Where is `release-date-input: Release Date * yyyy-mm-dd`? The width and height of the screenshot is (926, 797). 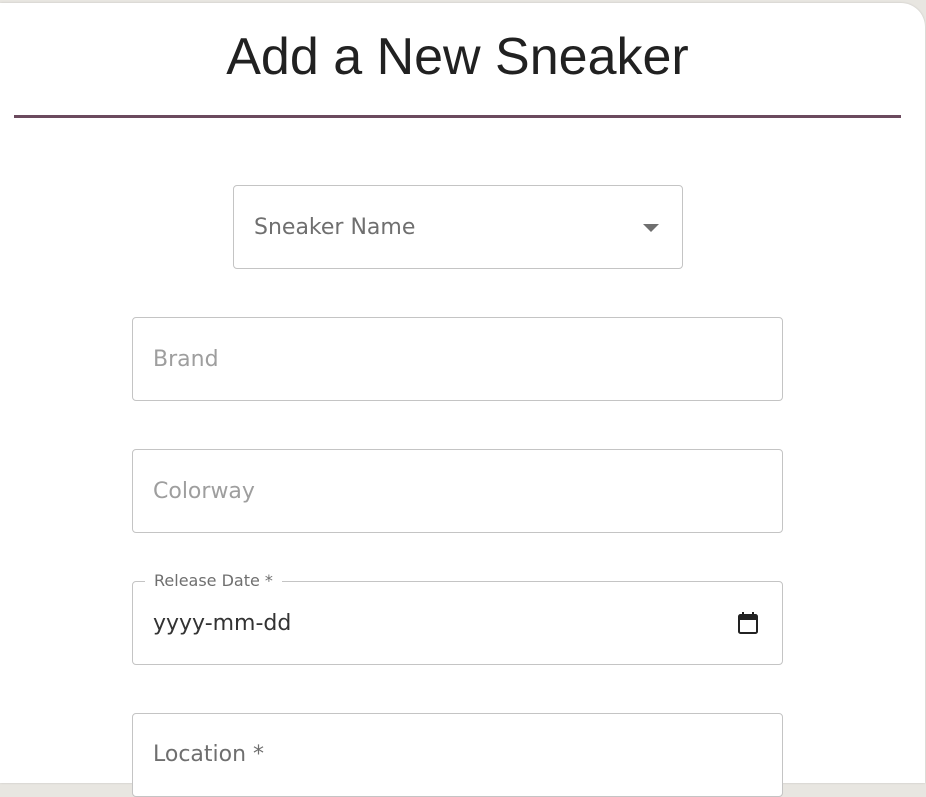
release-date-input: Release Date * yyyy-mm-dd is located at coordinates (457, 618).